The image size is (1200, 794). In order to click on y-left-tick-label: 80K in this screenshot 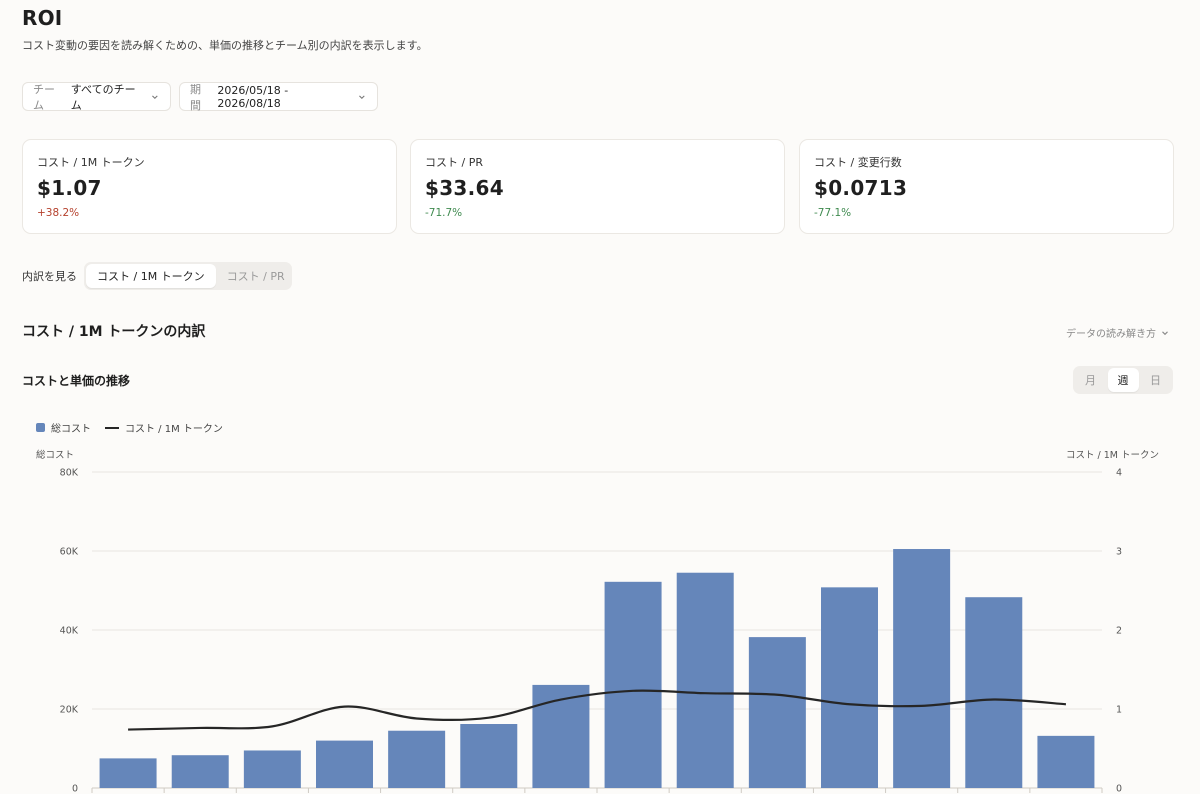, I will do `click(69, 473)`.